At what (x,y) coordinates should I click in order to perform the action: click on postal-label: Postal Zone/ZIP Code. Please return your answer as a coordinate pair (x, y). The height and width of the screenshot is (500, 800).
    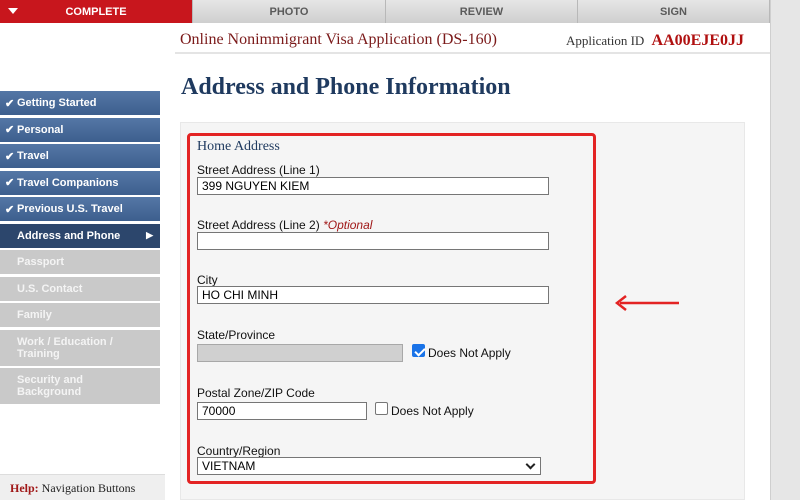
    Looking at the image, I should click on (256, 393).